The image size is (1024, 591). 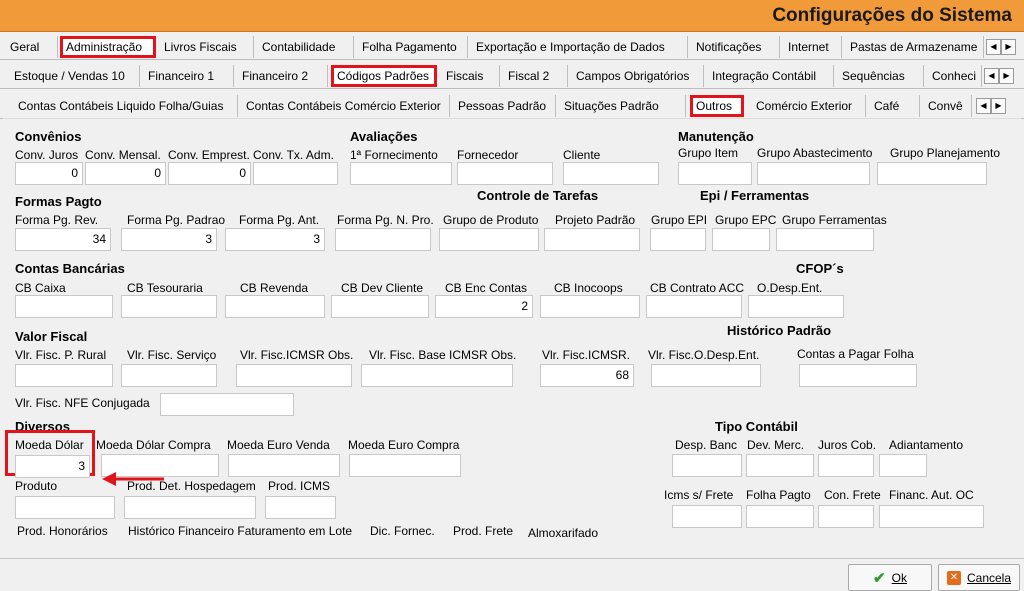 What do you see at coordinates (227, 404) in the screenshot?
I see `field-vlr-fisc-nfe-conjugada` at bounding box center [227, 404].